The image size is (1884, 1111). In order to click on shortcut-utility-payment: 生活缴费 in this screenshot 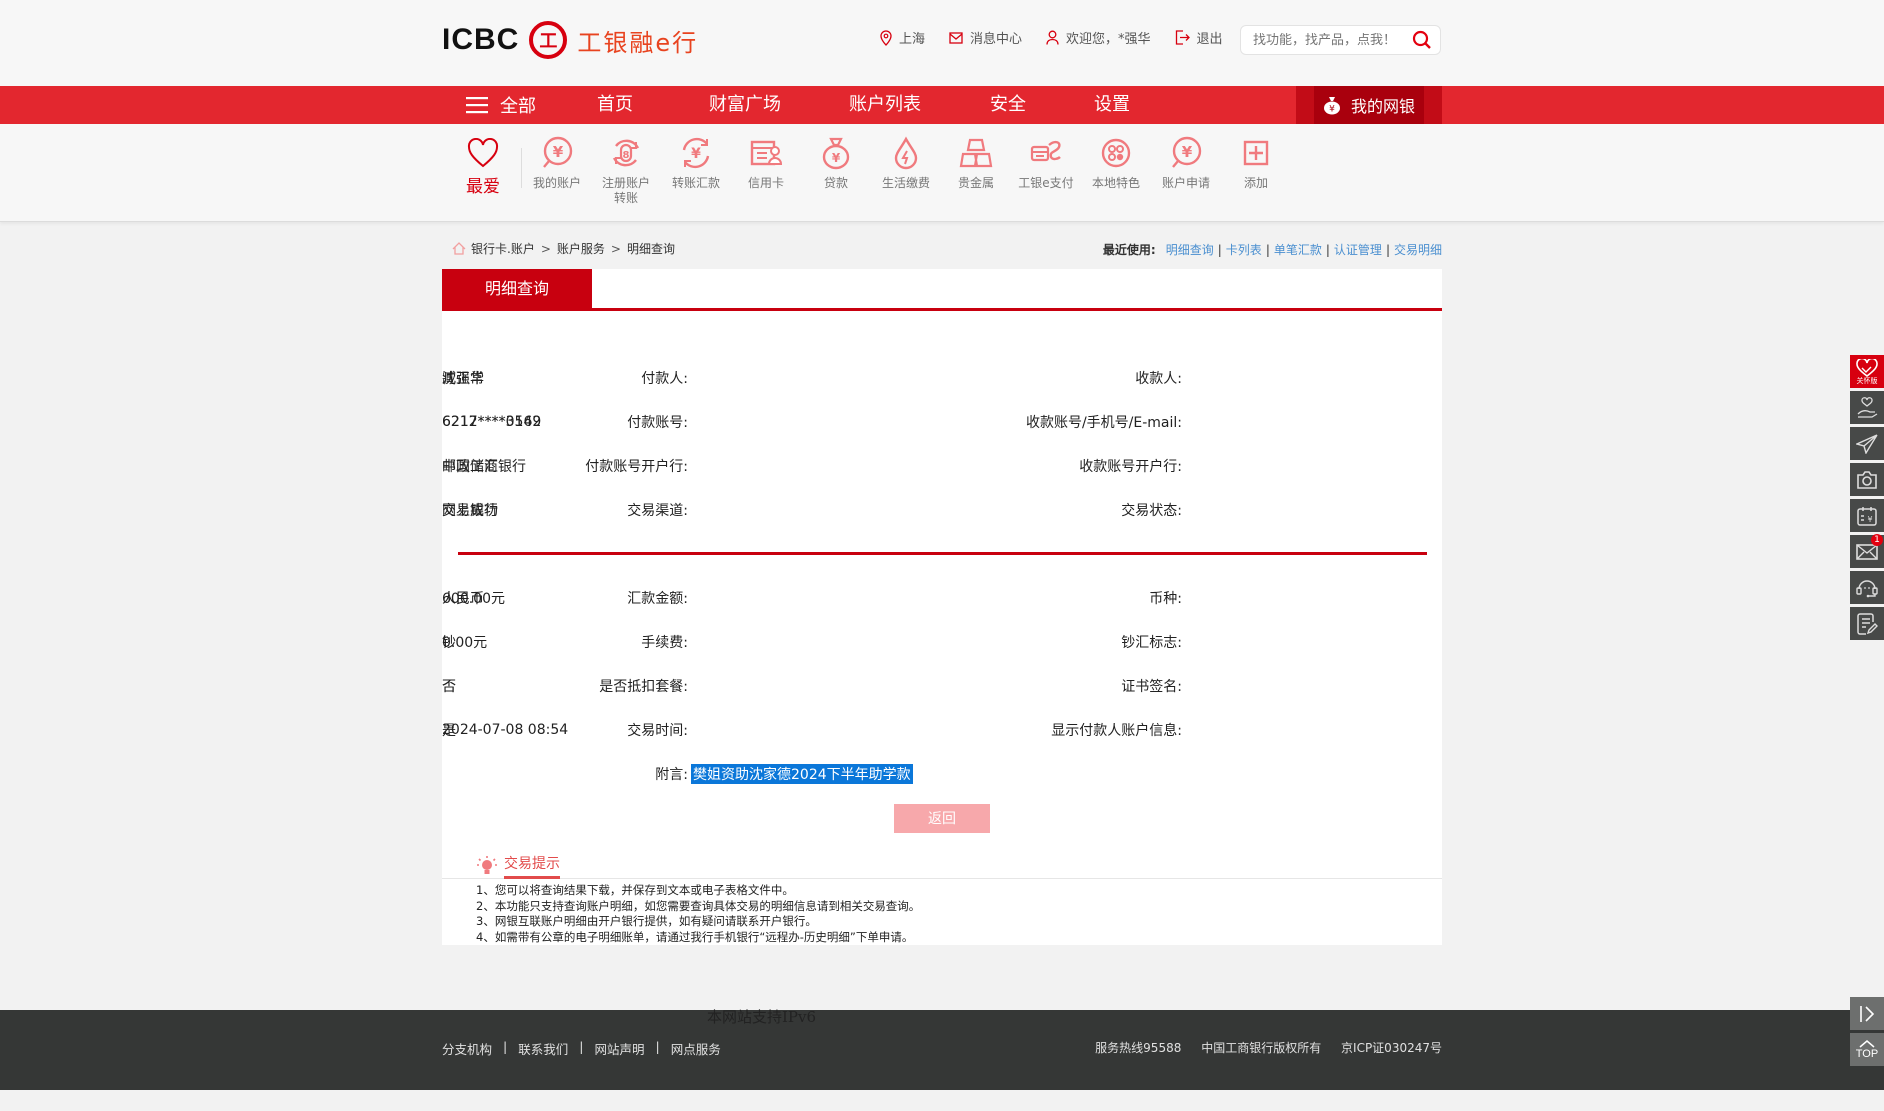, I will do `click(906, 163)`.